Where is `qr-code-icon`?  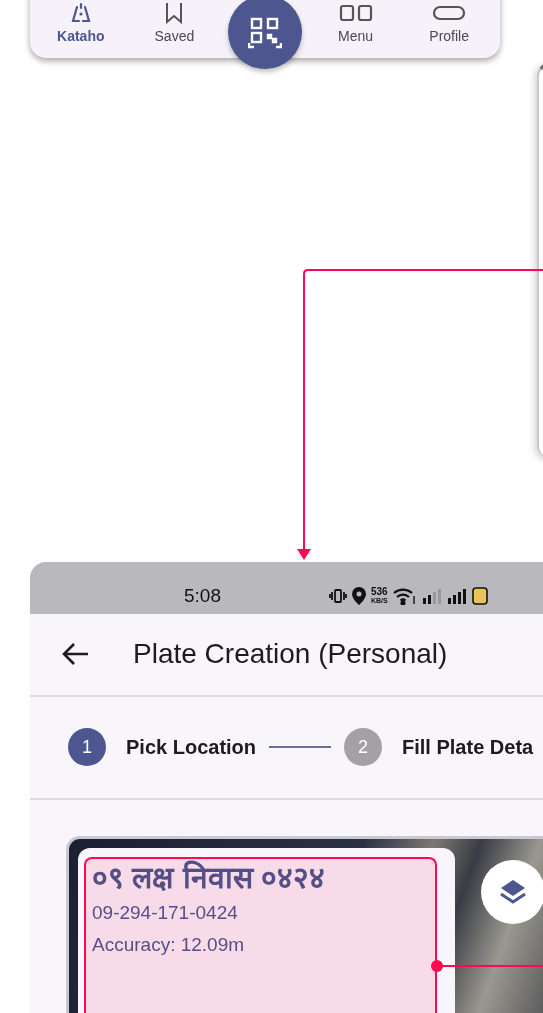
qr-code-icon is located at coordinates (265, 32).